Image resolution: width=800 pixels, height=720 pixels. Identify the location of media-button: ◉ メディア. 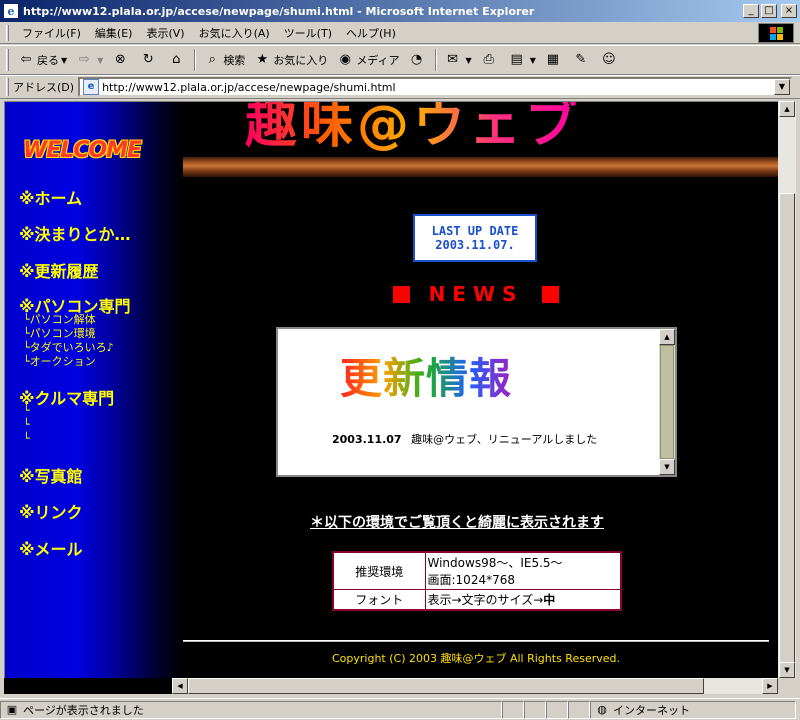
(367, 60).